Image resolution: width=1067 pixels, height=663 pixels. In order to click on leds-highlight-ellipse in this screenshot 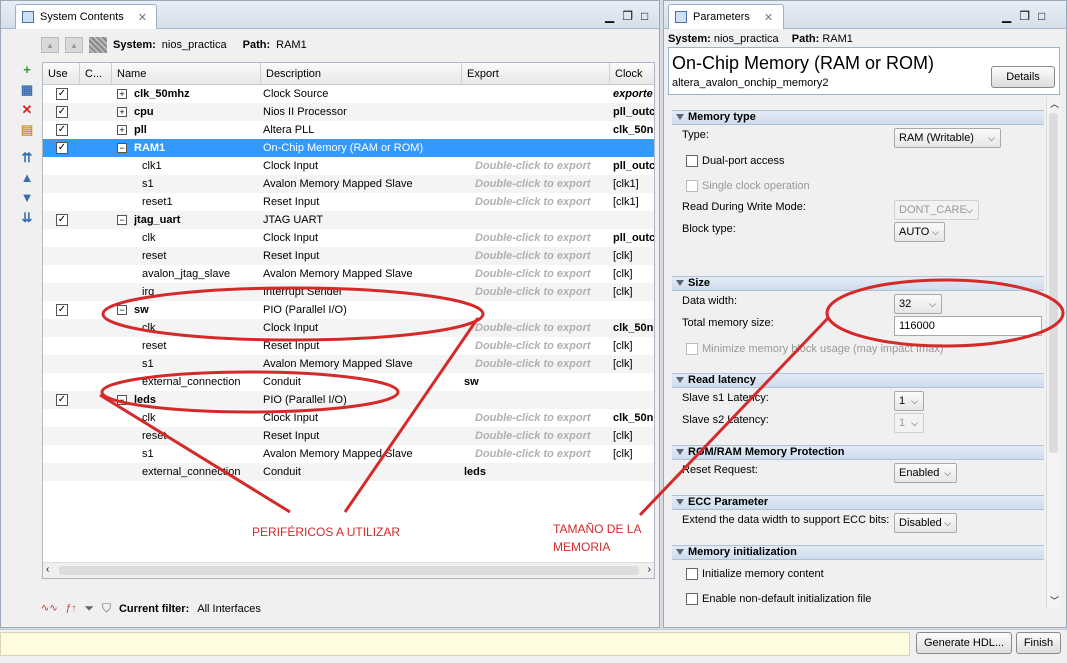, I will do `click(250, 392)`.